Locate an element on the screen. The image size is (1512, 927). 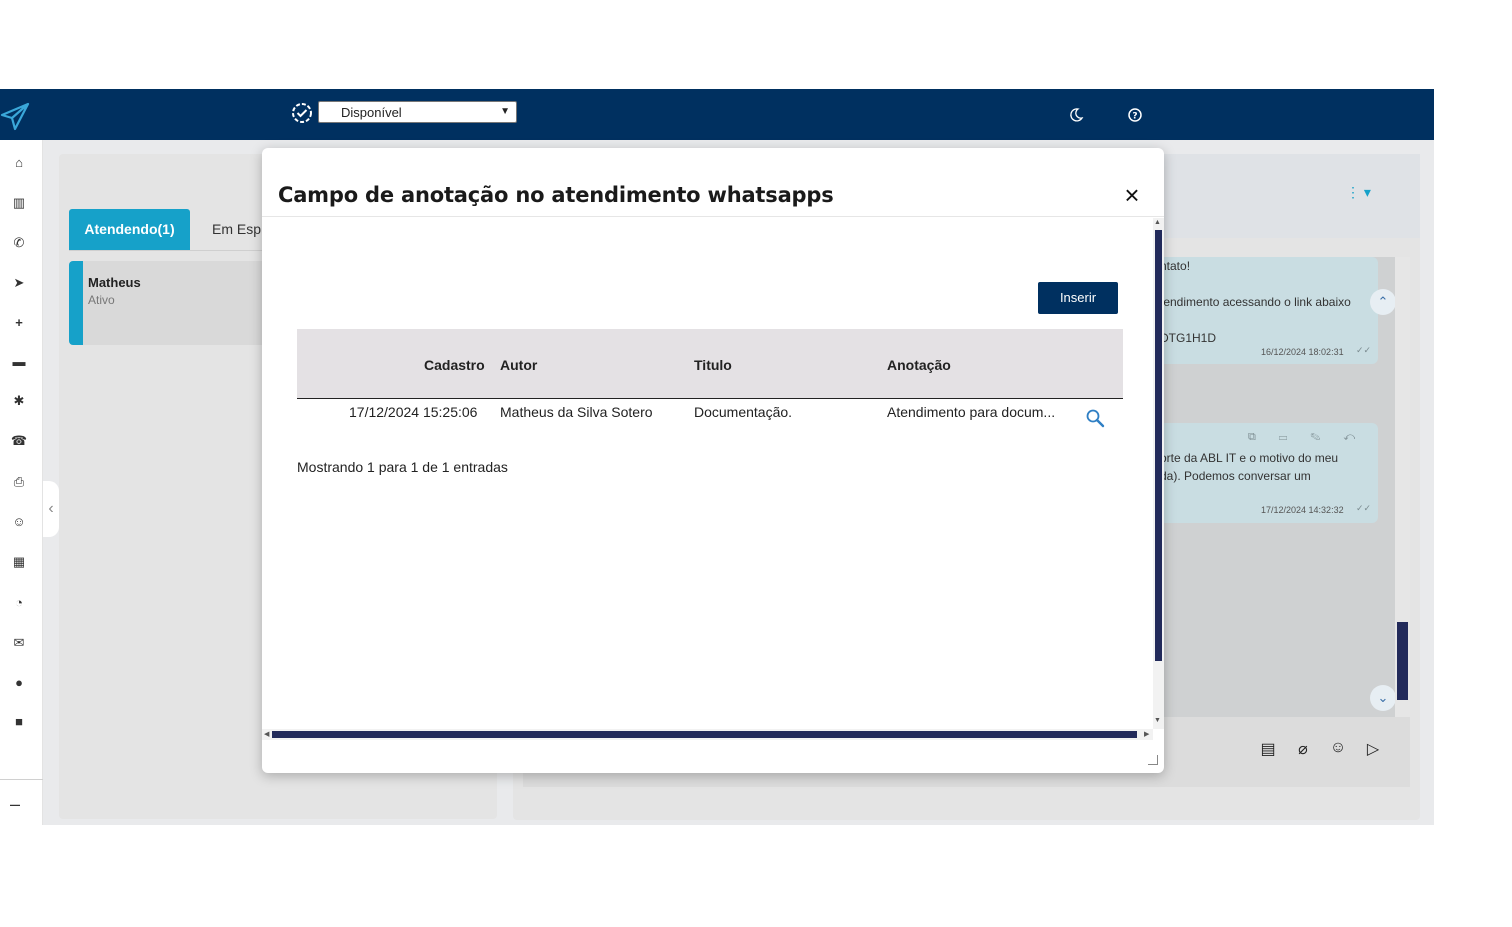
status-select: Disponível ▼ is located at coordinates (417, 112).